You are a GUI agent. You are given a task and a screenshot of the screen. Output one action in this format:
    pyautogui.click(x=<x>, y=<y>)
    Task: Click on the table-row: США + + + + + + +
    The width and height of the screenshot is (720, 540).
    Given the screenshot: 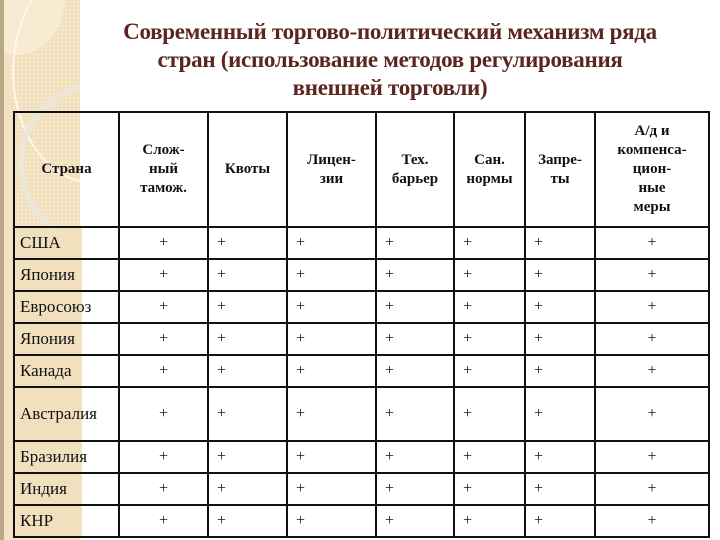 What is the action you would take?
    pyautogui.click(x=361, y=243)
    